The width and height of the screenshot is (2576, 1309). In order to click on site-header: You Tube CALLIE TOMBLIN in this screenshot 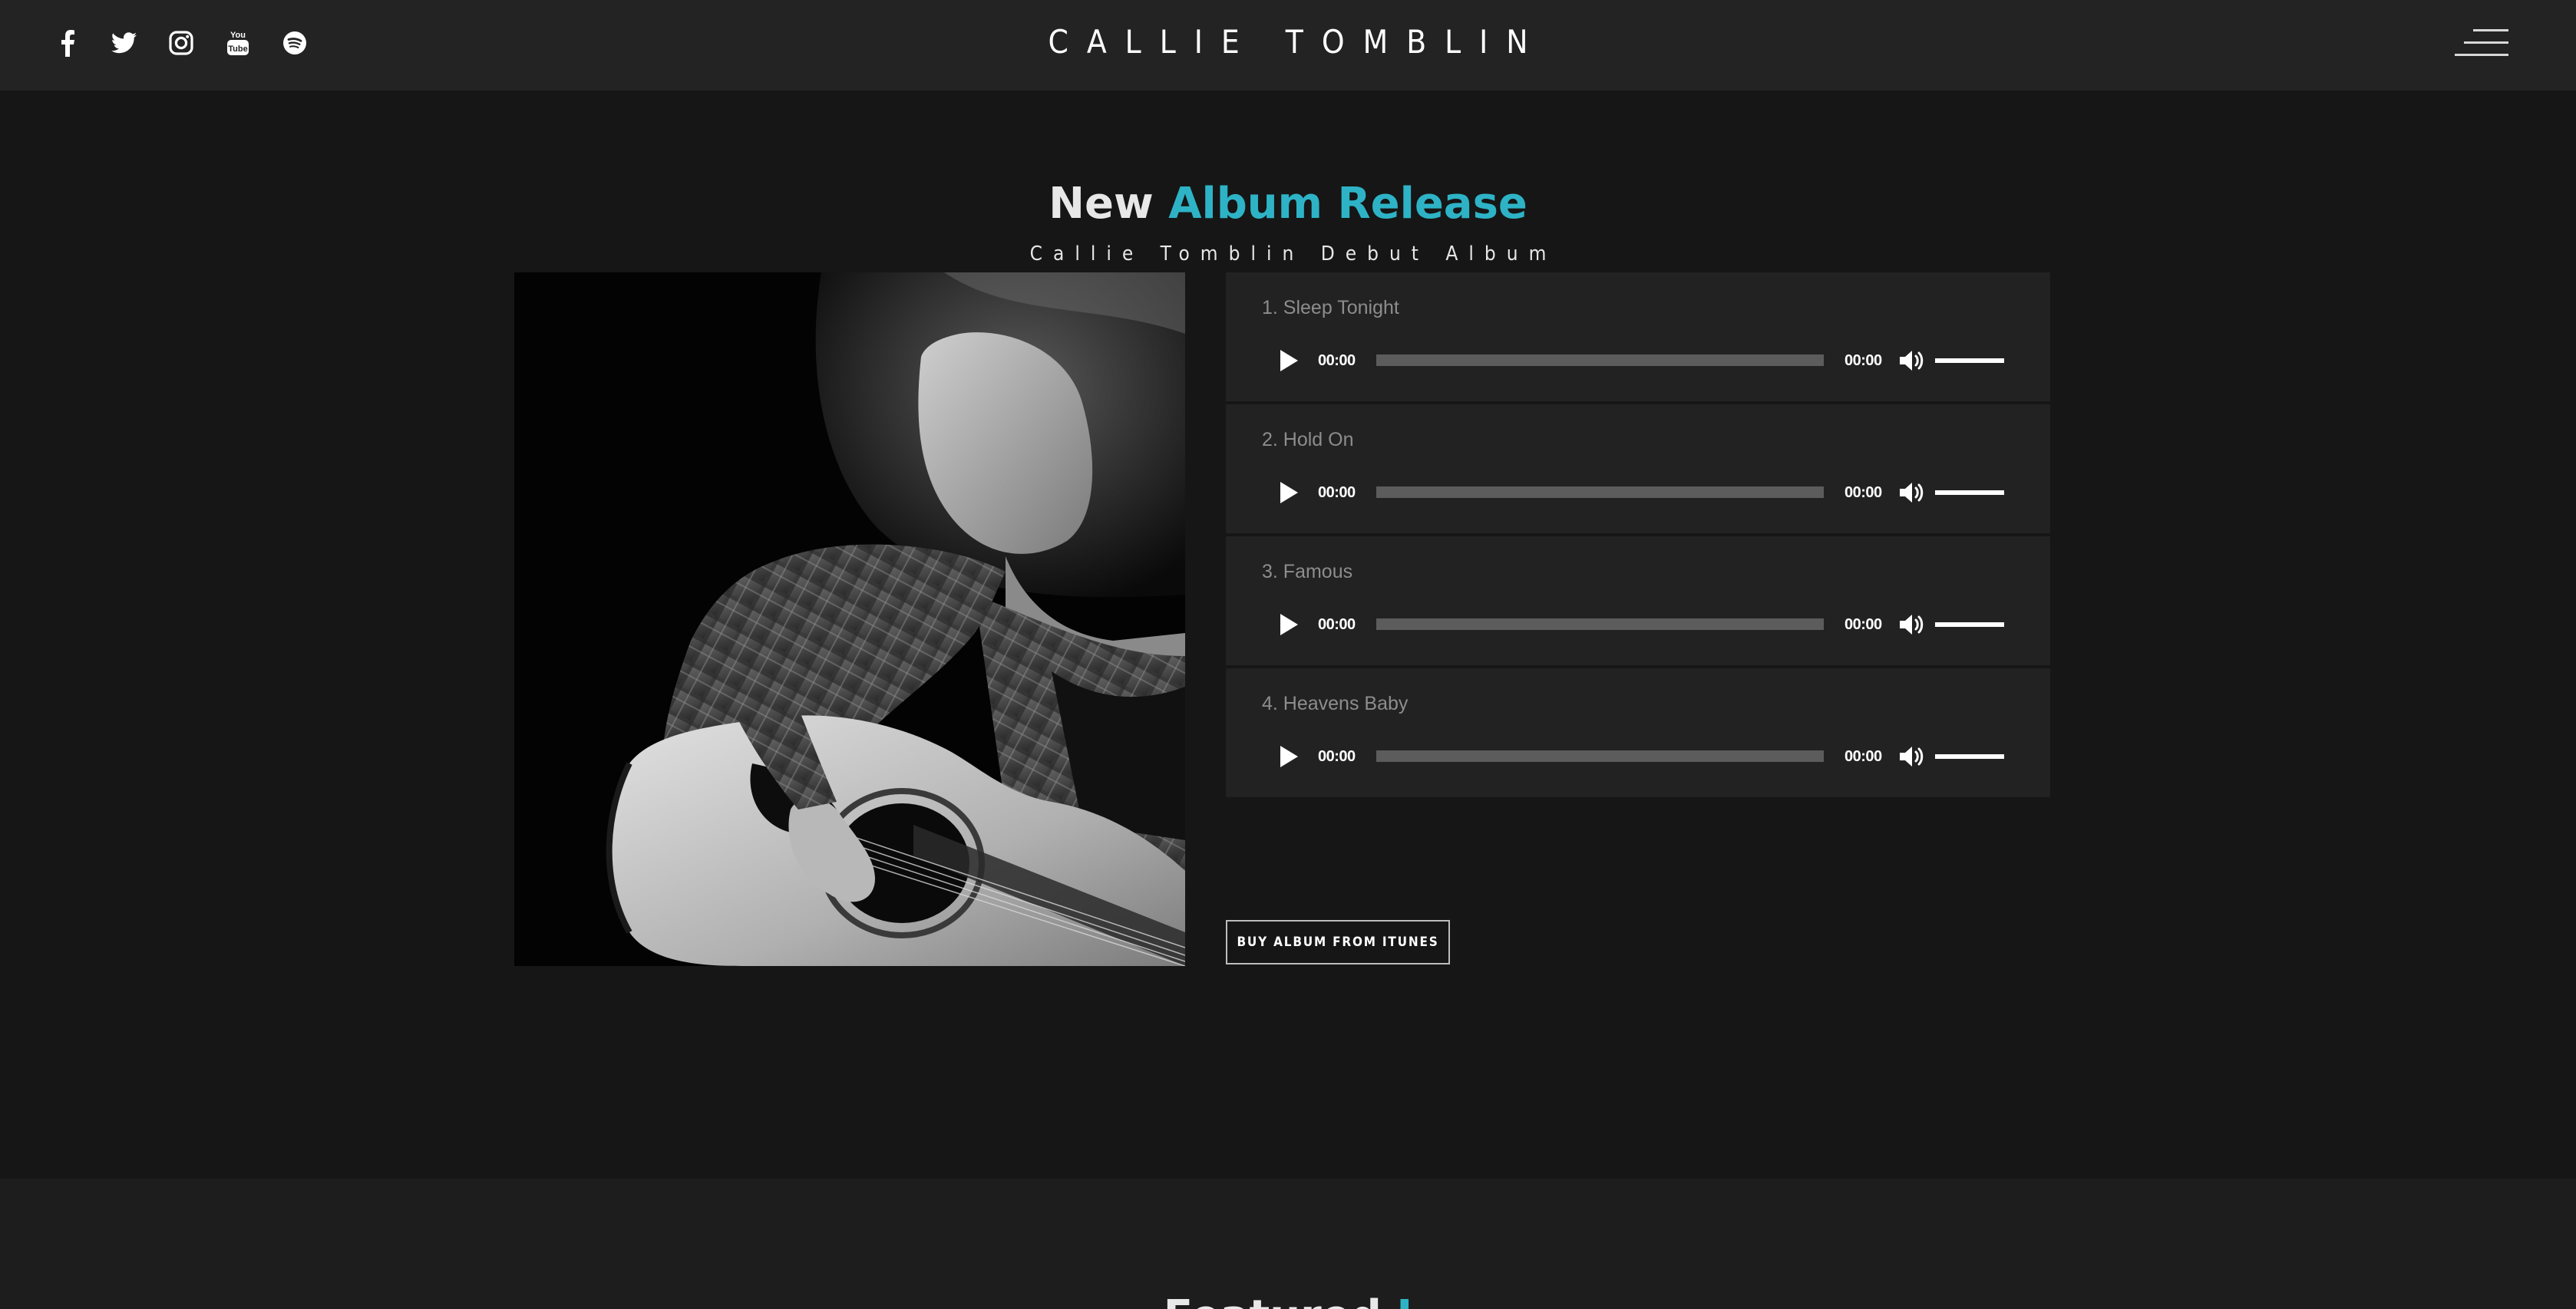, I will do `click(1288, 45)`.